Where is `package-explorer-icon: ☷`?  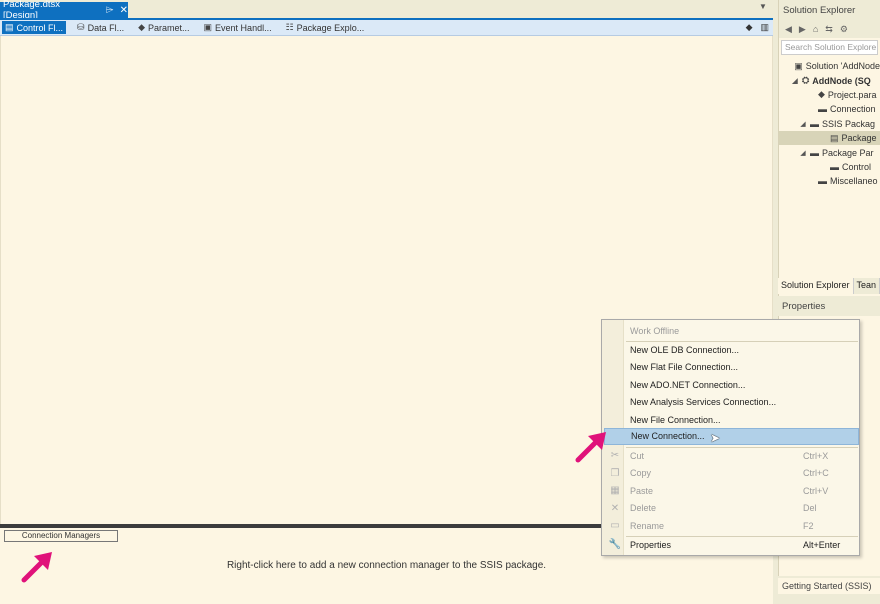 package-explorer-icon: ☷ is located at coordinates (289, 27).